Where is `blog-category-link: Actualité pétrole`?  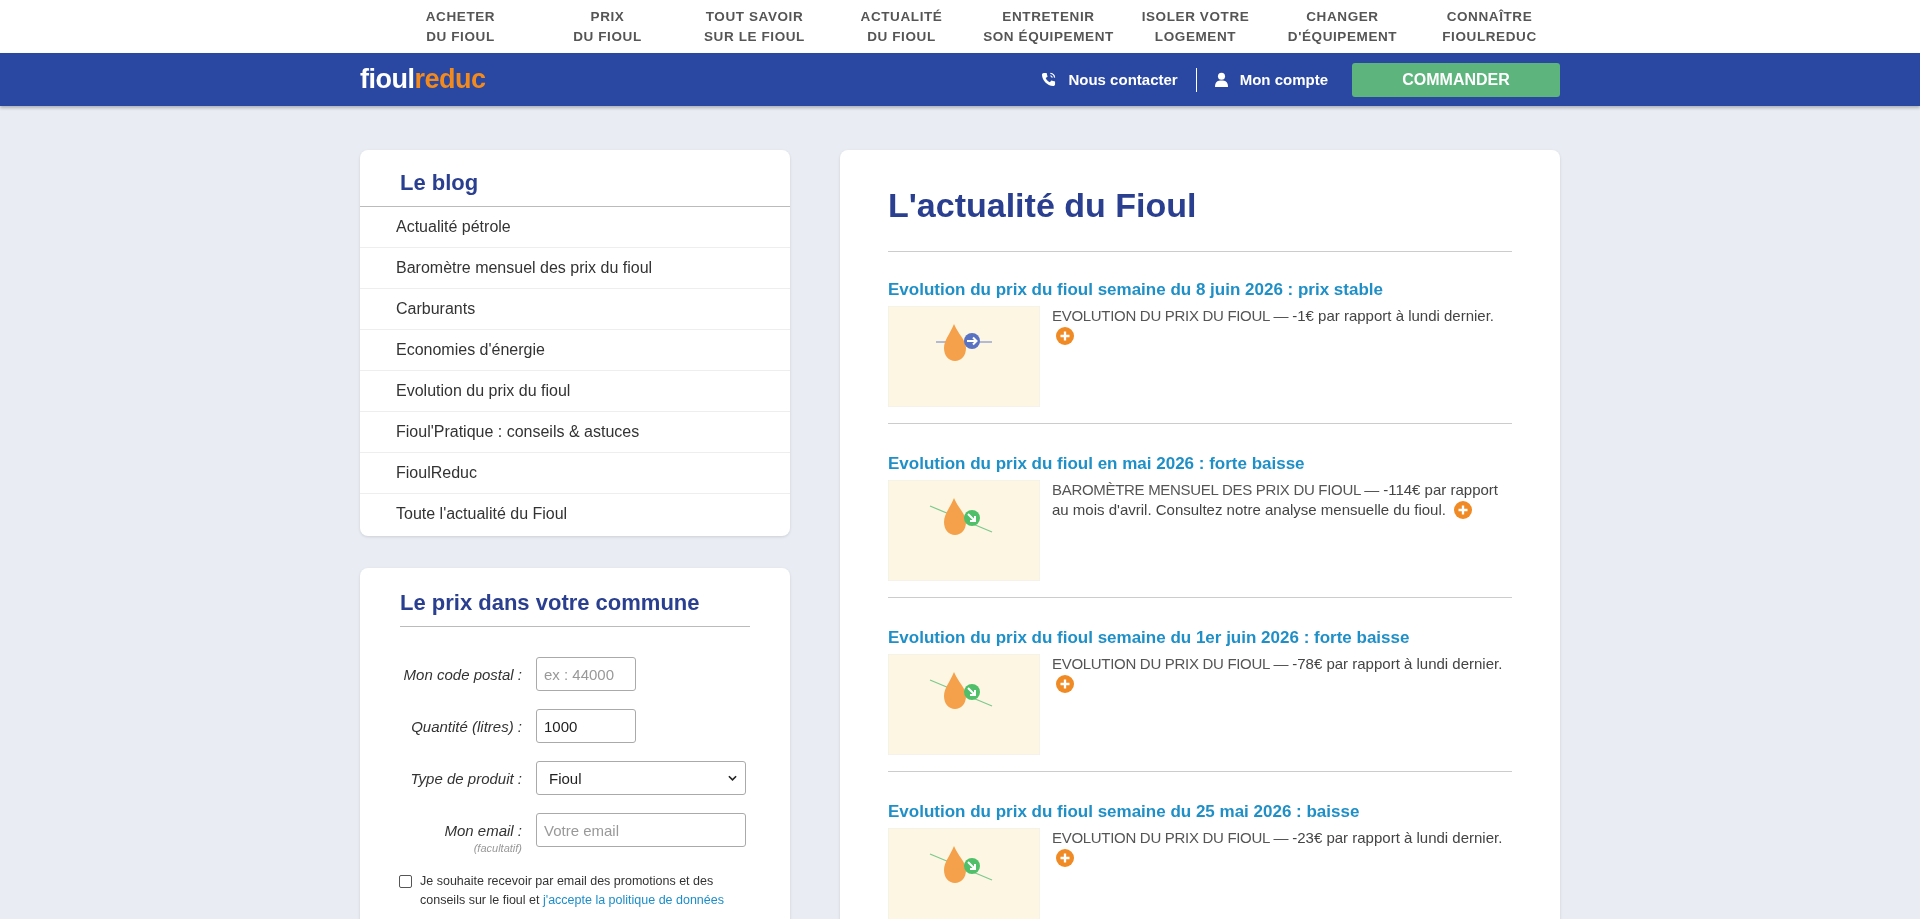
blog-category-link: Actualité pétrole is located at coordinates (575, 227).